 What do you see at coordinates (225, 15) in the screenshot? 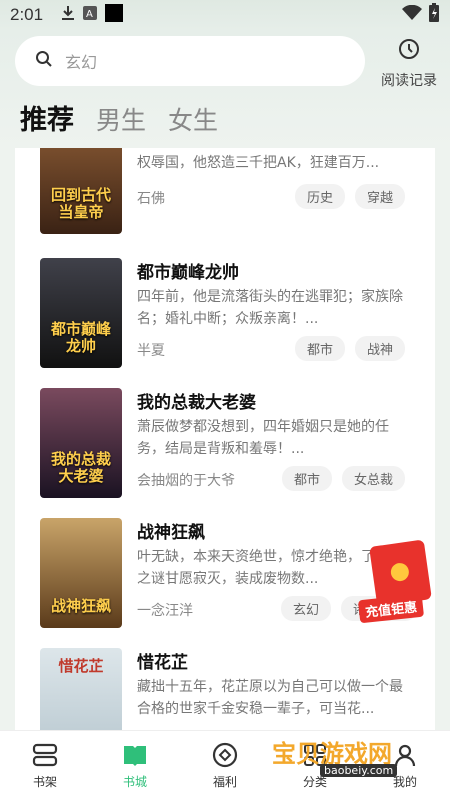
I see `status-bar: 2:01 A` at bounding box center [225, 15].